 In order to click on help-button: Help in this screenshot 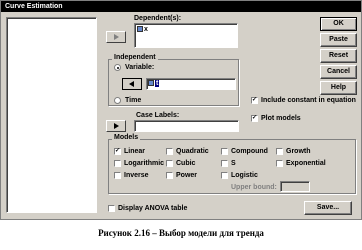, I will do `click(338, 88)`.